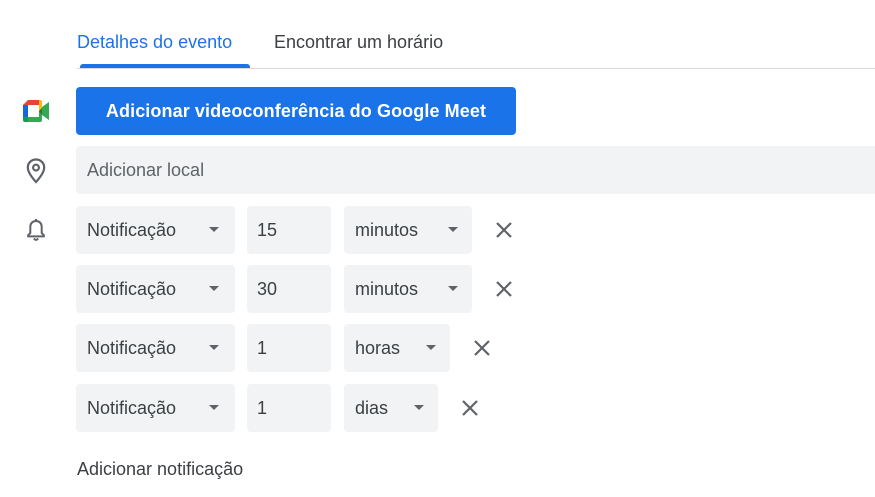 The image size is (875, 497). What do you see at coordinates (36, 111) in the screenshot?
I see `google-meet-icon` at bounding box center [36, 111].